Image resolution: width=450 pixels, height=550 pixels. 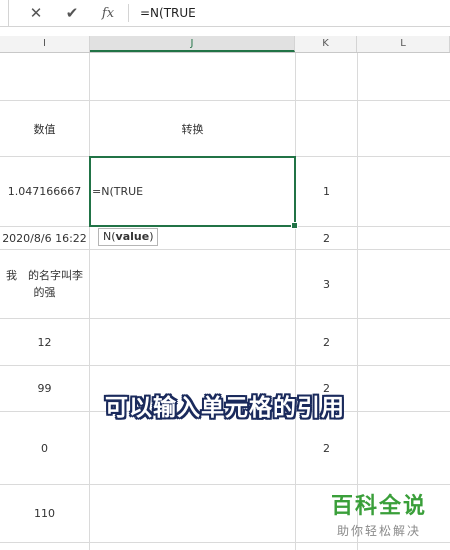 What do you see at coordinates (225, 13) in the screenshot?
I see `formula-bar: ✕ ✔ fx =N(TRUE` at bounding box center [225, 13].